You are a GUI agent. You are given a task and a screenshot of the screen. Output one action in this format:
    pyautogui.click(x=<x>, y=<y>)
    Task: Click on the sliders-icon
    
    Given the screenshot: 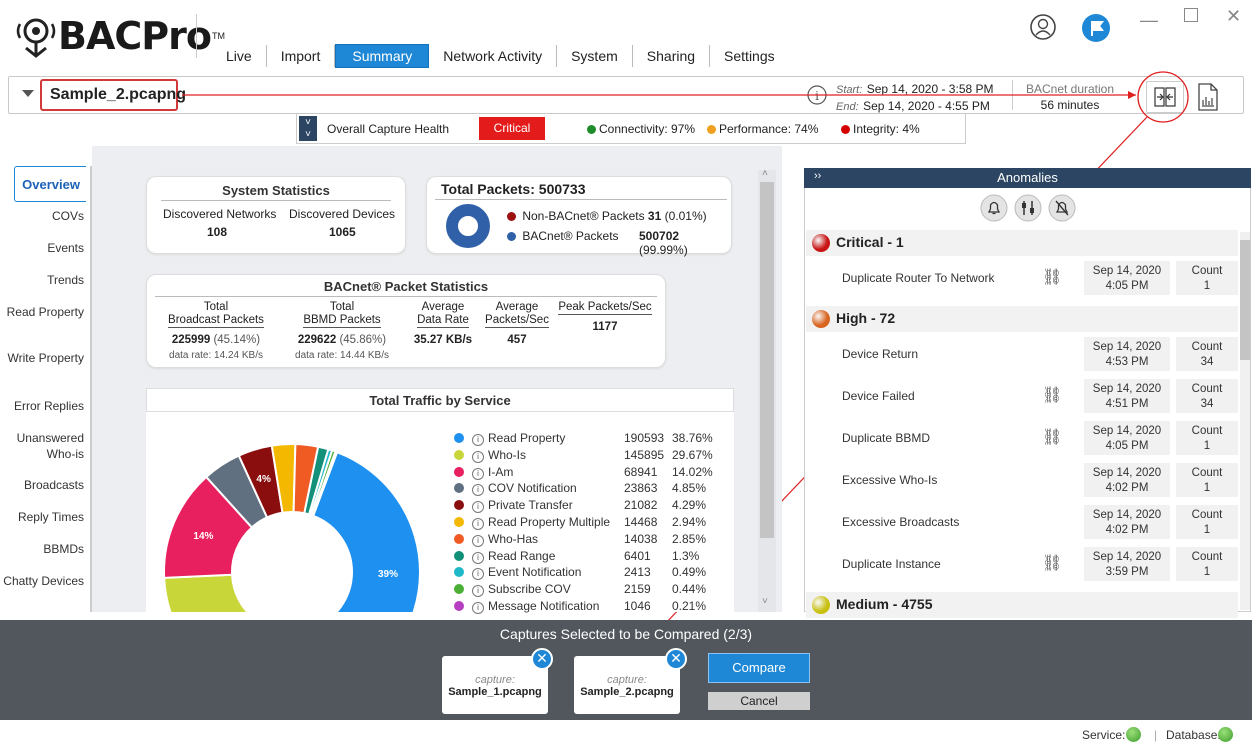 What is the action you would take?
    pyautogui.click(x=1028, y=208)
    